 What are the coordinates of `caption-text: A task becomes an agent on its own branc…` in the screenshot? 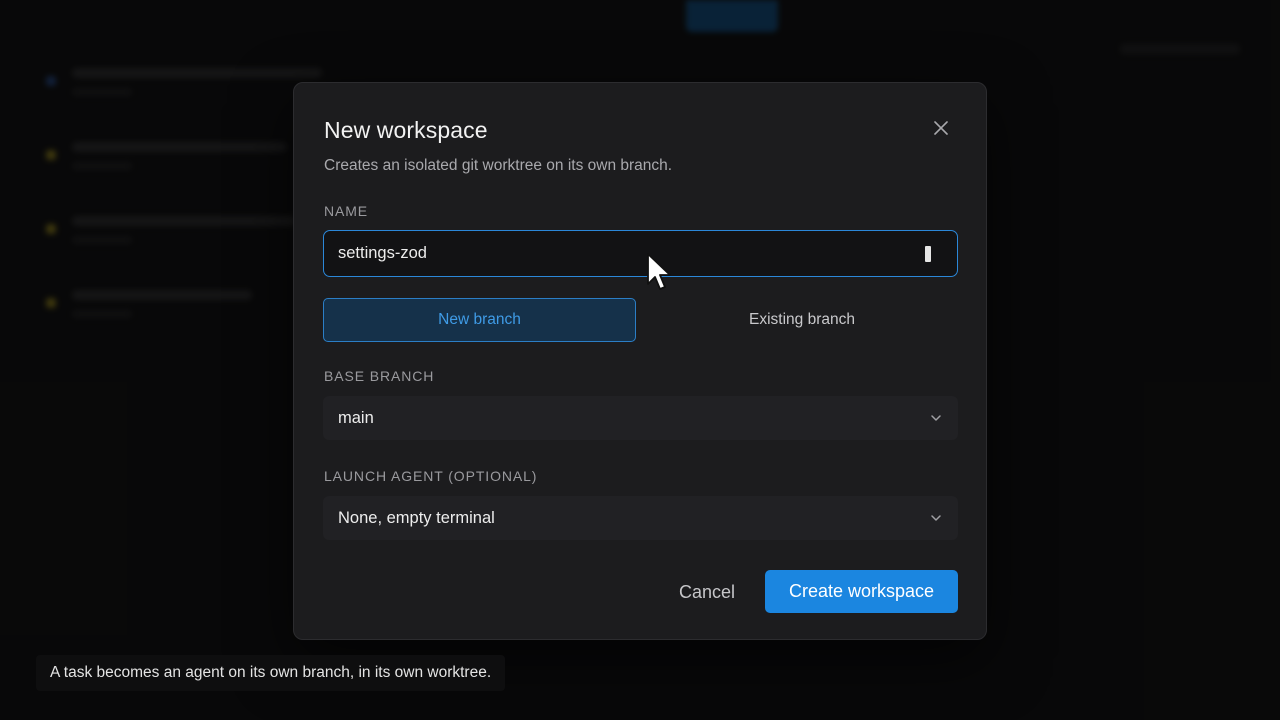 It's located at (271, 673).